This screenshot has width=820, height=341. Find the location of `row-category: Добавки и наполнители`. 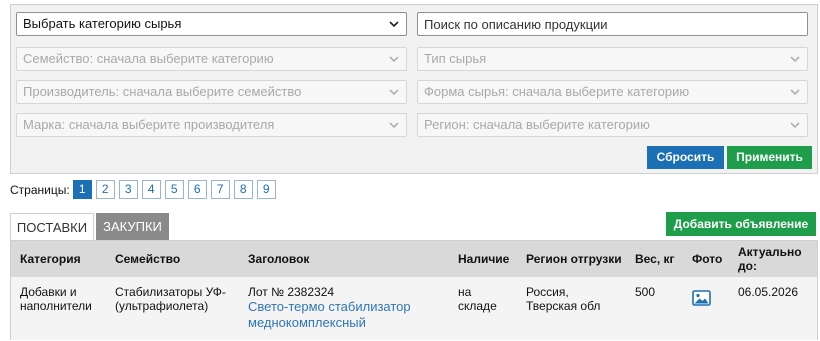

row-category: Добавки и наполнители is located at coordinates (56, 299).